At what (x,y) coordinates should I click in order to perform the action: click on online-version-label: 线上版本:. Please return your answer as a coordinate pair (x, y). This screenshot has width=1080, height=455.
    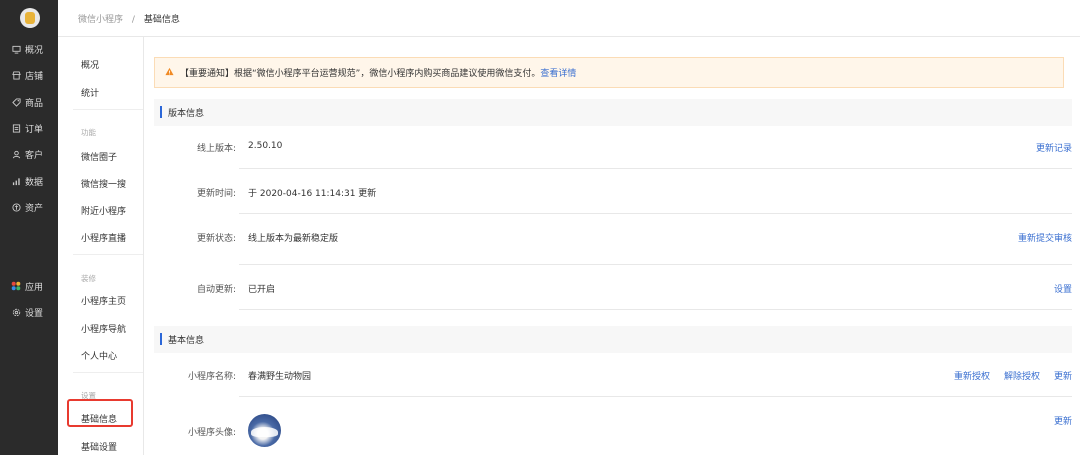
    Looking at the image, I should click on (216, 149).